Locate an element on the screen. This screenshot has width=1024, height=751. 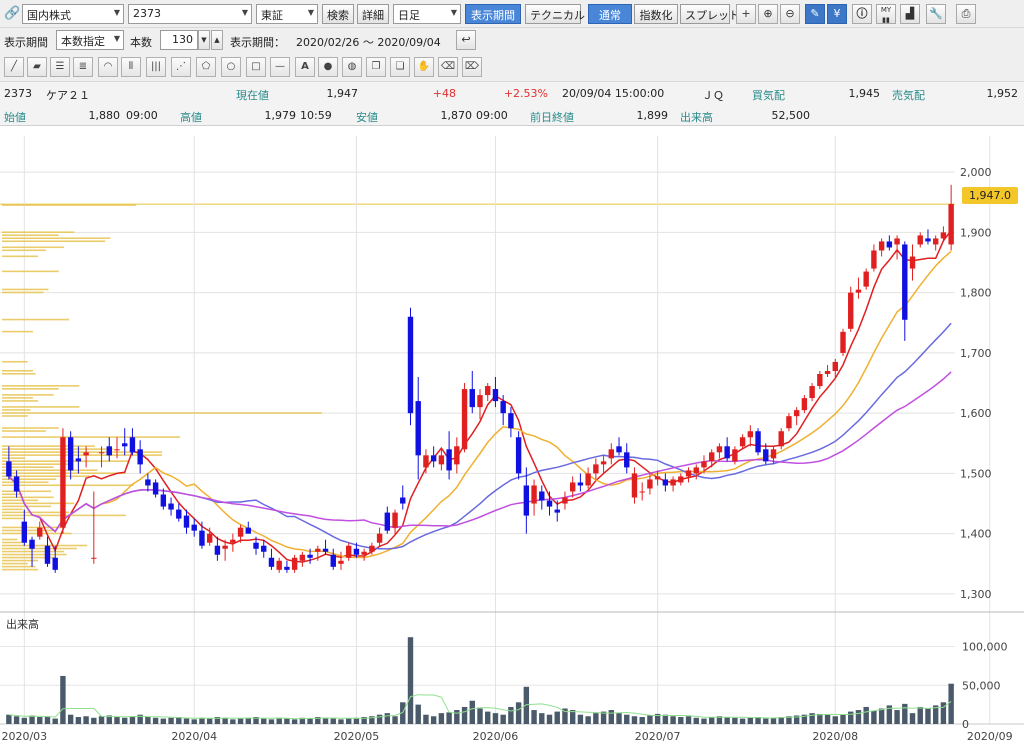
undo-icon: ↩ is located at coordinates (466, 40).